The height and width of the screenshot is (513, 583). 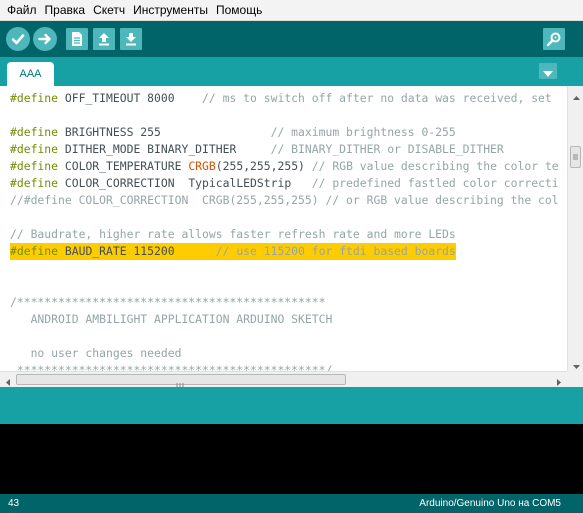 What do you see at coordinates (130, 98) in the screenshot?
I see `code-token: OFF_TIMEOUT 8000` at bounding box center [130, 98].